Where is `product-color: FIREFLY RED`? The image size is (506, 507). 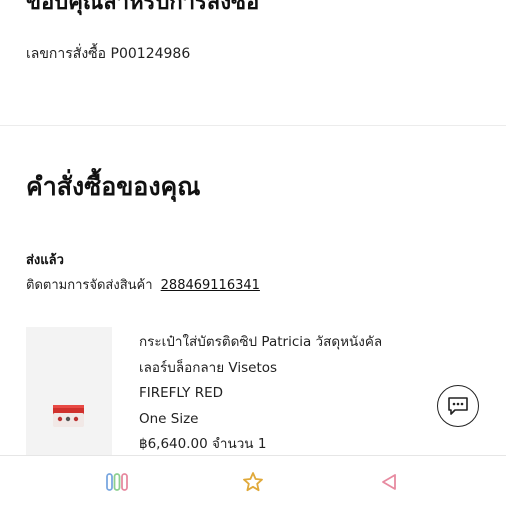 product-color: FIREFLY RED is located at coordinates (181, 393).